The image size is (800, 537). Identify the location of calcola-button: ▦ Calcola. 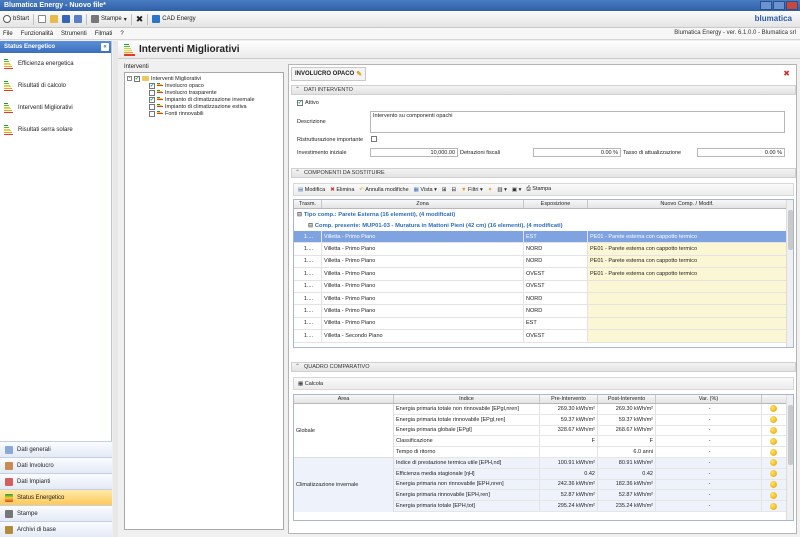
(310, 384).